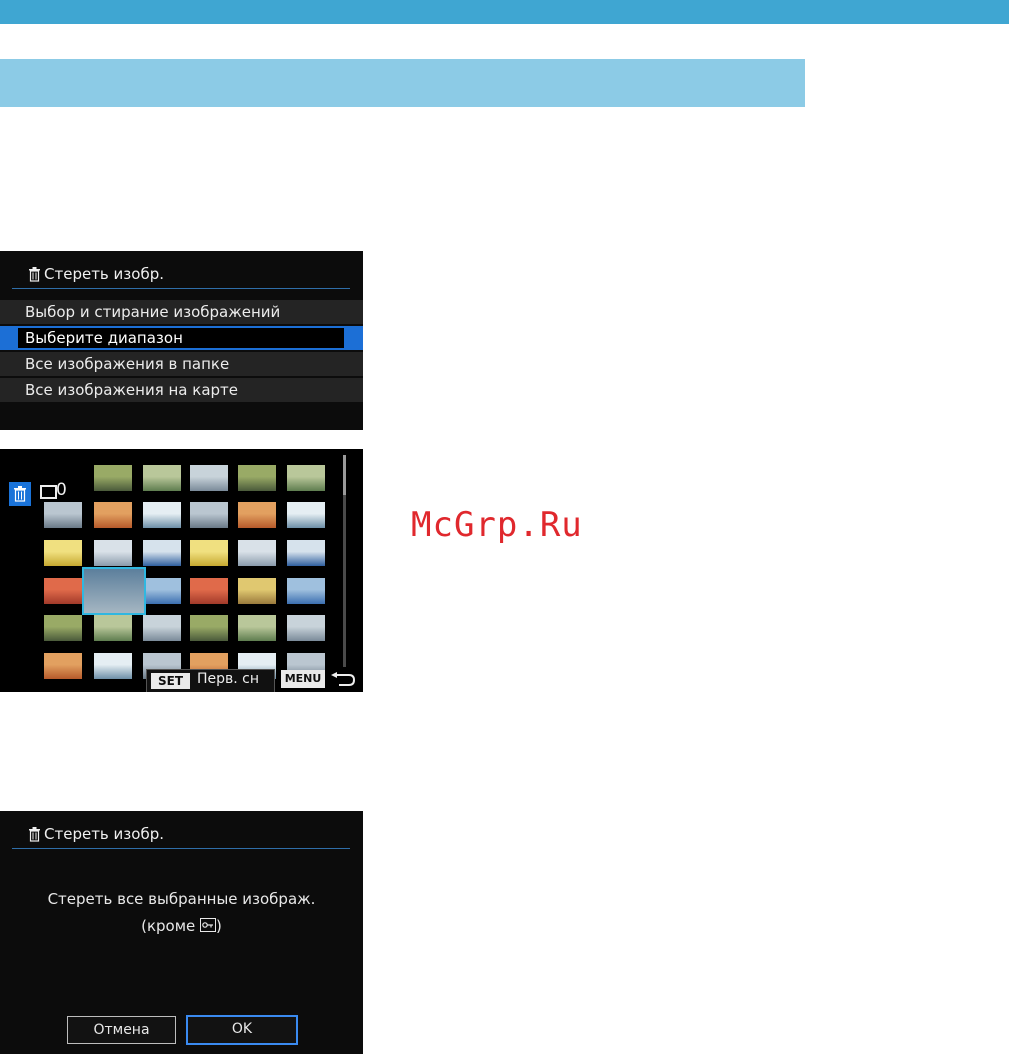  Describe the element at coordinates (219, 926) in the screenshot. I see `confirm-message-suffix: )` at that location.